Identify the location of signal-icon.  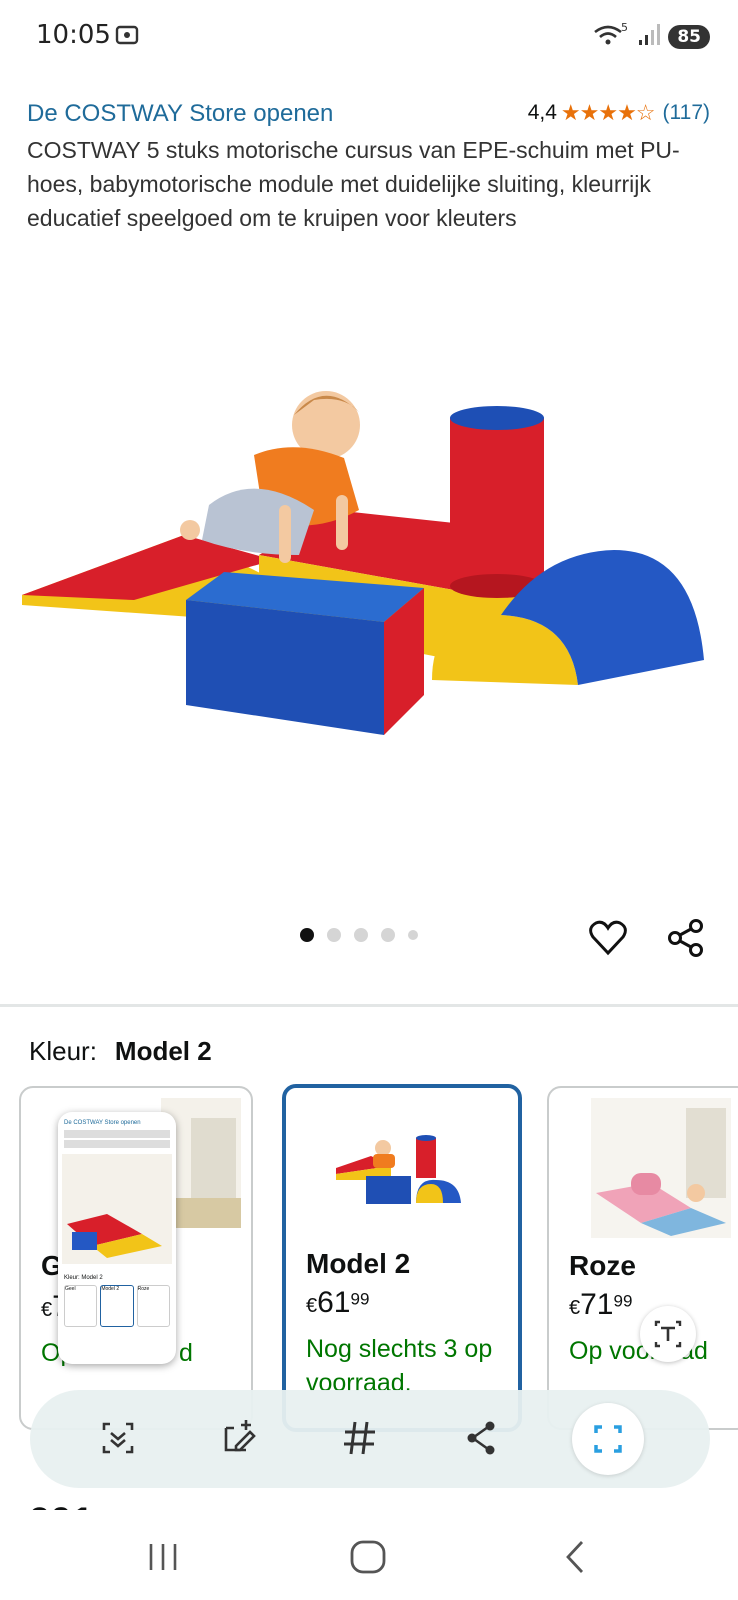
(649, 36).